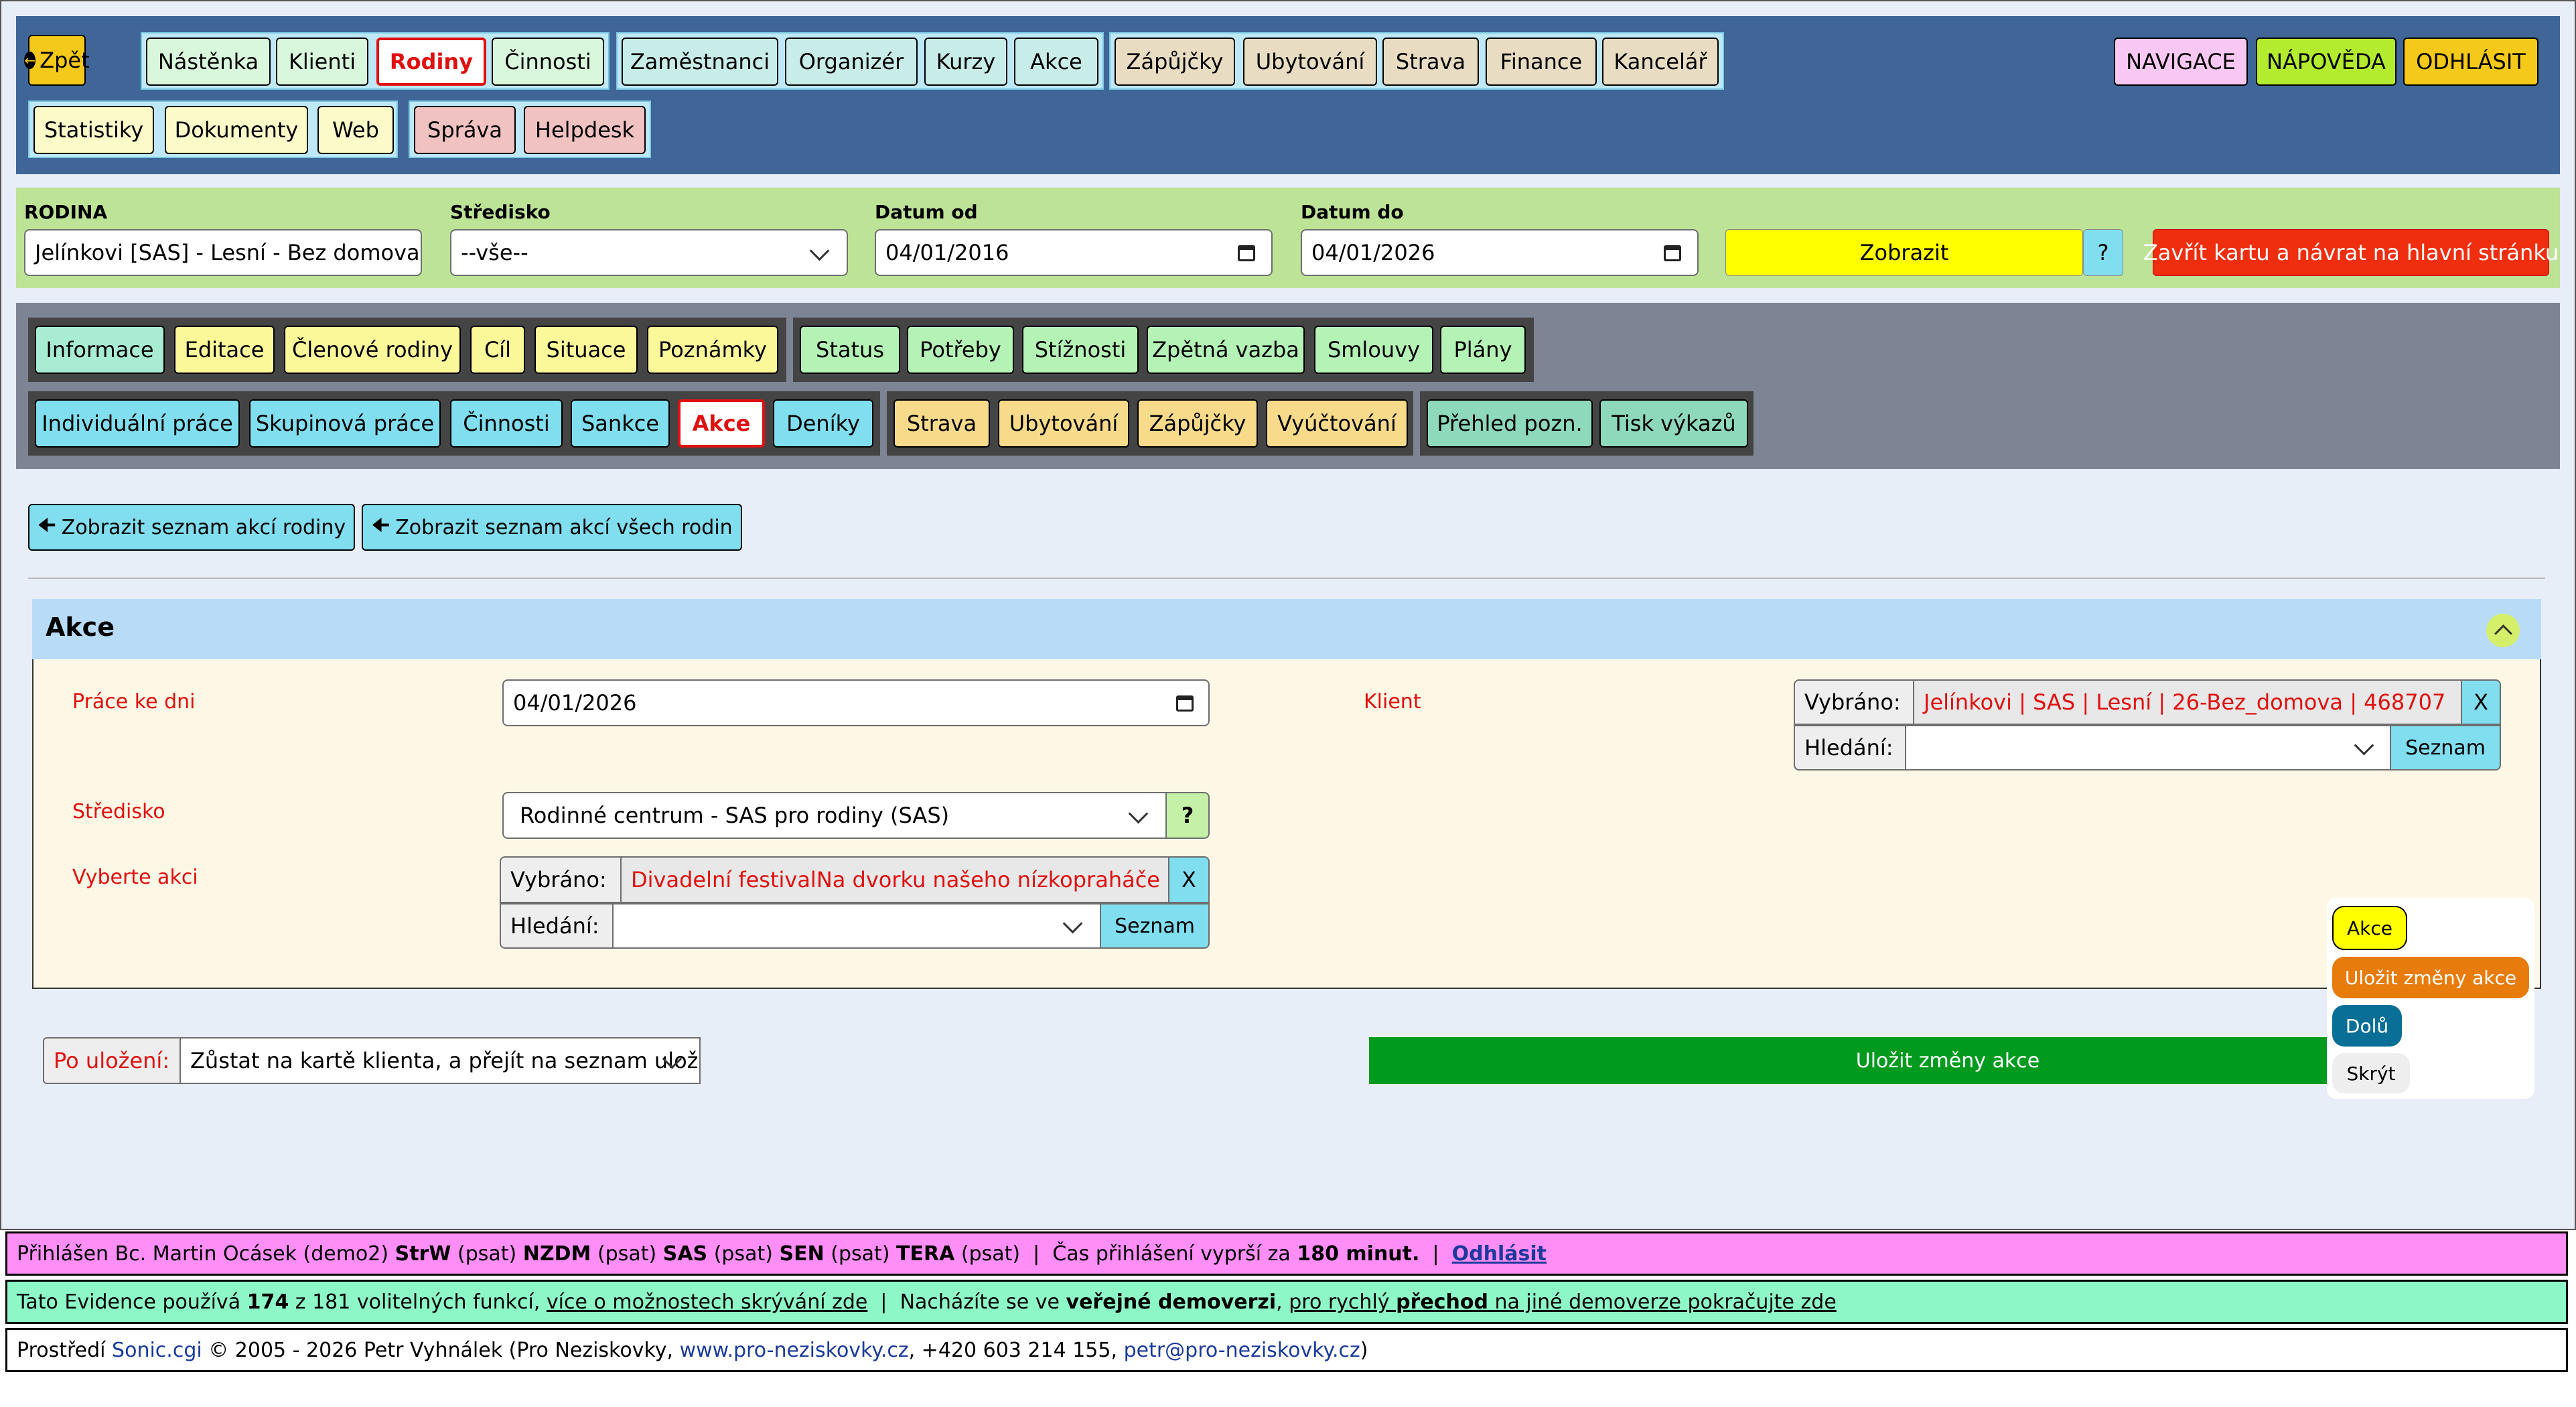  I want to click on klient-seznam-button: Seznam, so click(2445, 747).